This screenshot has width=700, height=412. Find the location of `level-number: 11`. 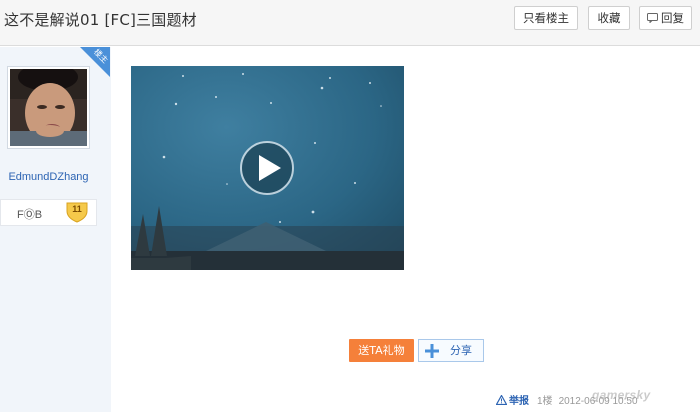

level-number: 11 is located at coordinates (77, 209).